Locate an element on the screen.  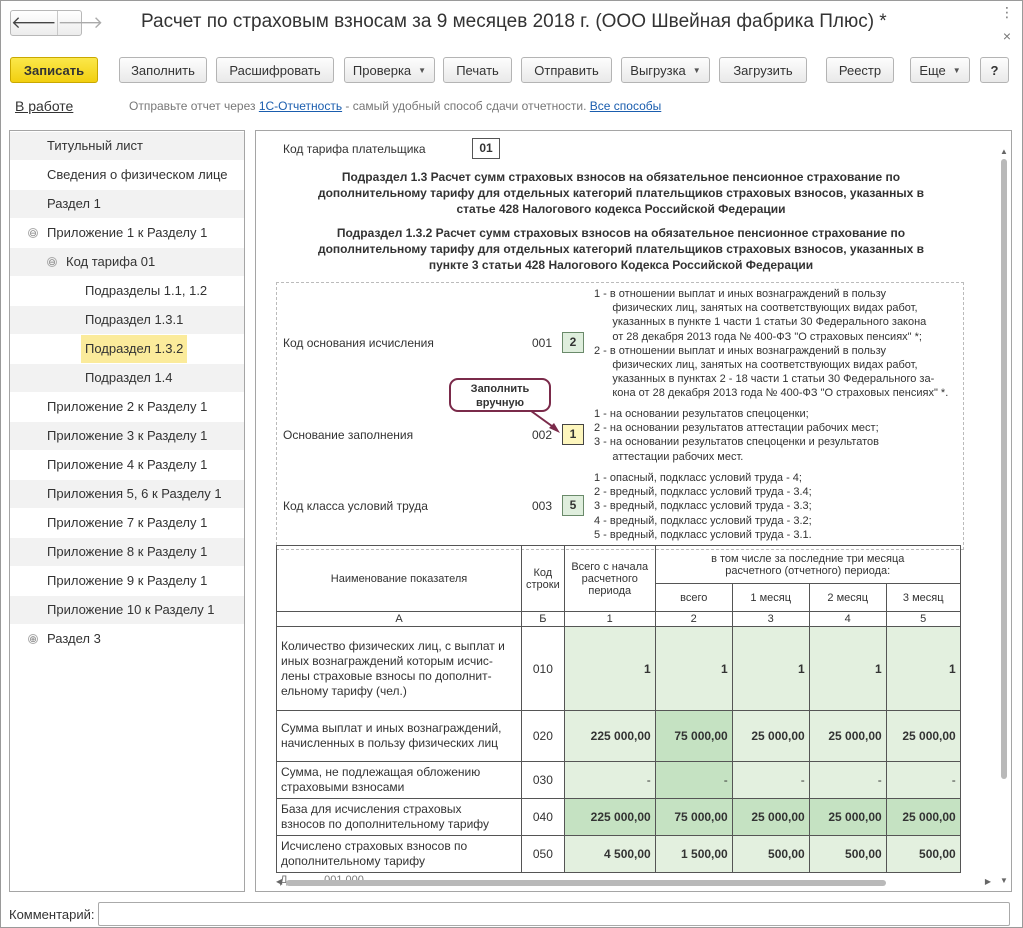
cell-last3-all: 1 500,00 is located at coordinates (693, 854).